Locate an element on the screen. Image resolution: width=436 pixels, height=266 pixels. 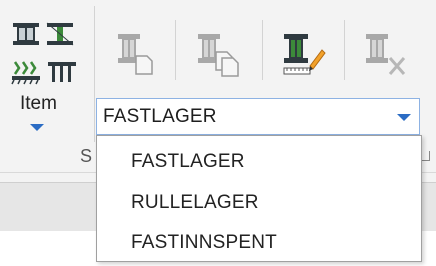
option-fastlager: FASTLAGER is located at coordinates (188, 162).